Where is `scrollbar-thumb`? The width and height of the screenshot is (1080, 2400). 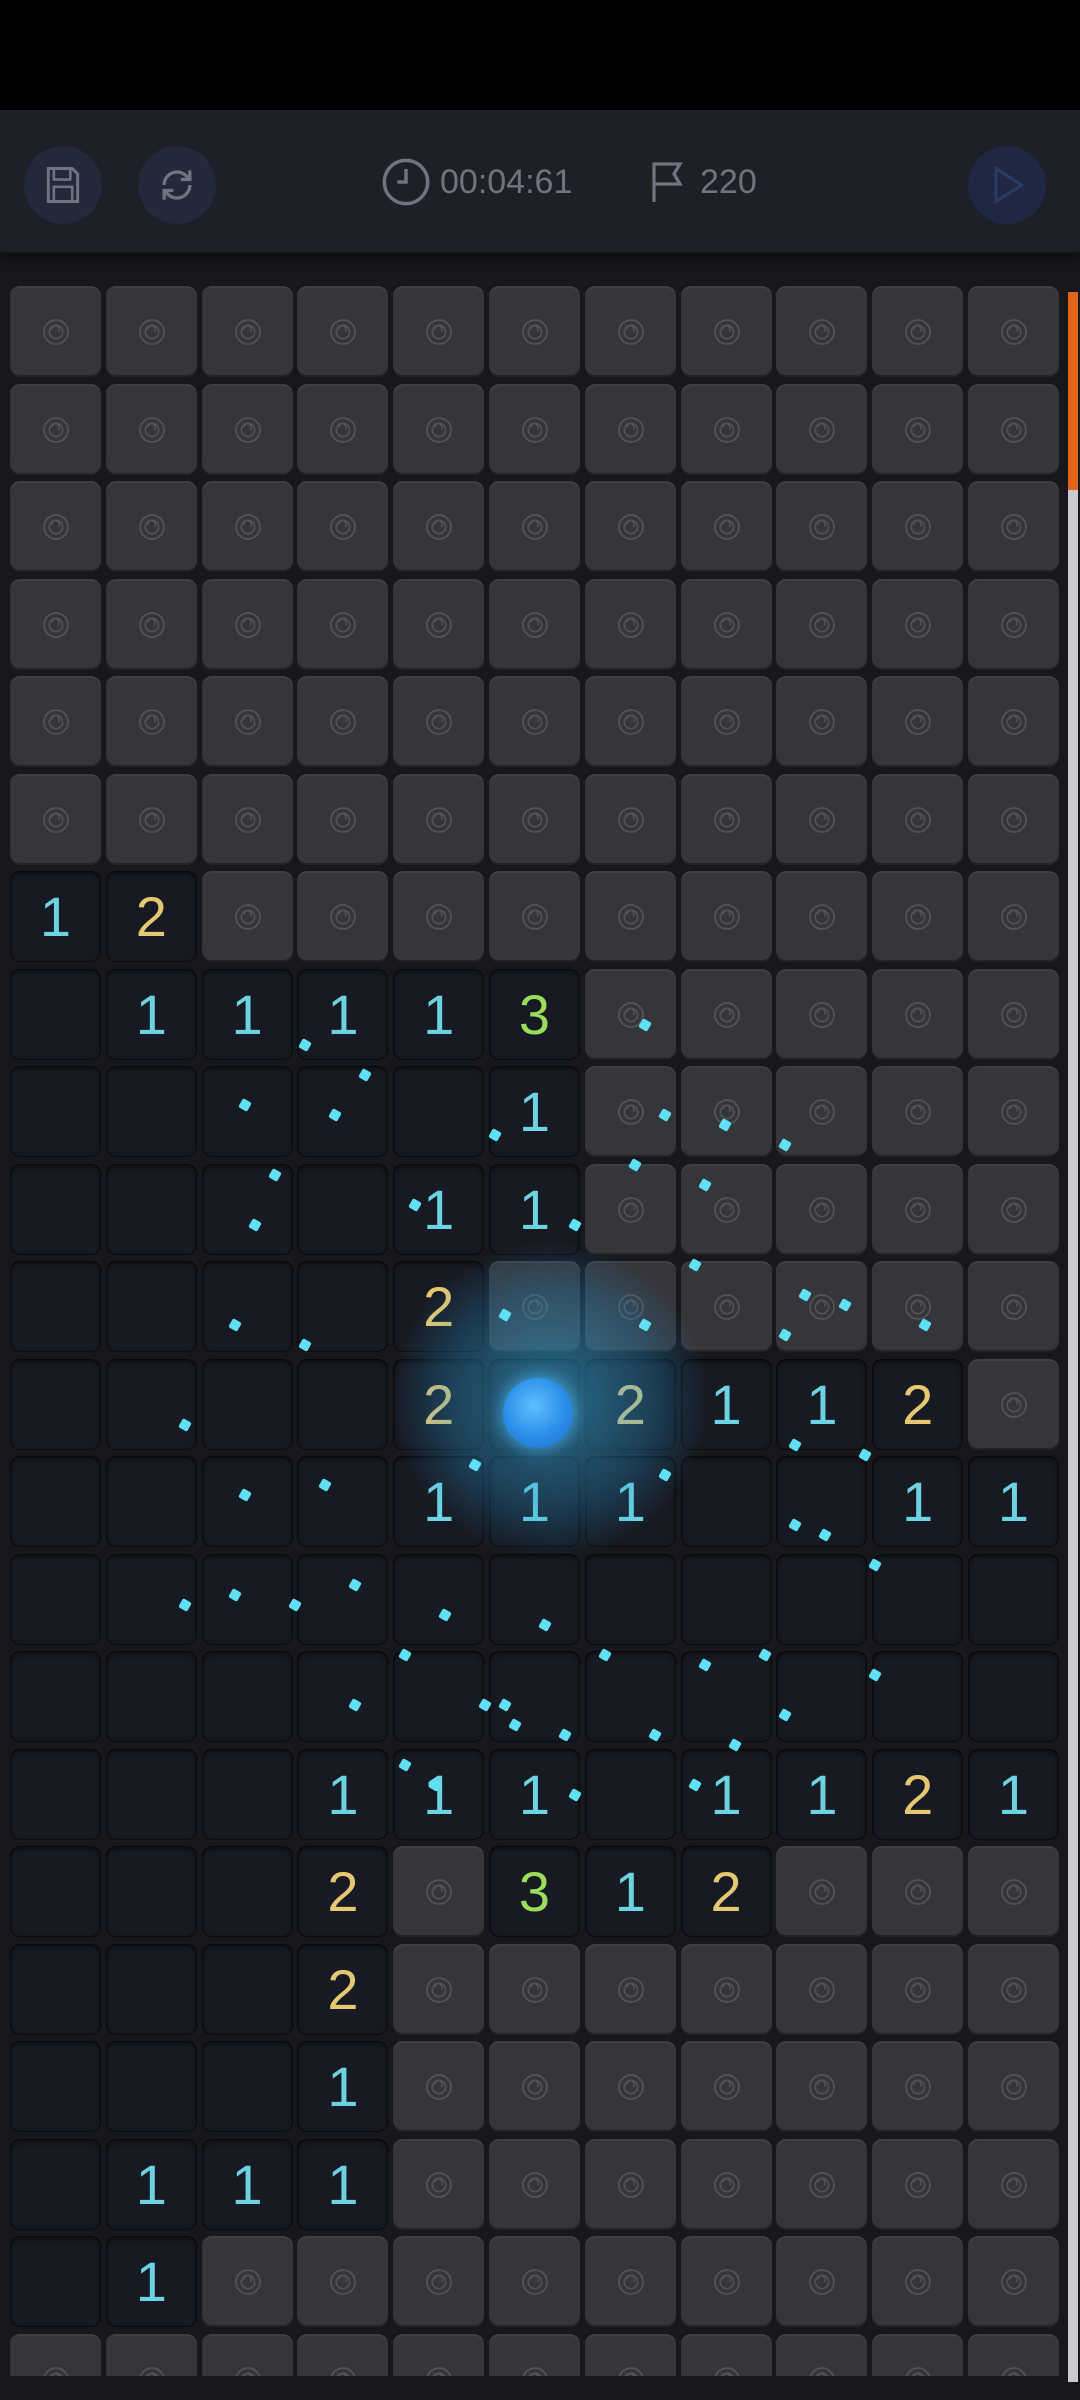
scrollbar-thumb is located at coordinates (1073, 391).